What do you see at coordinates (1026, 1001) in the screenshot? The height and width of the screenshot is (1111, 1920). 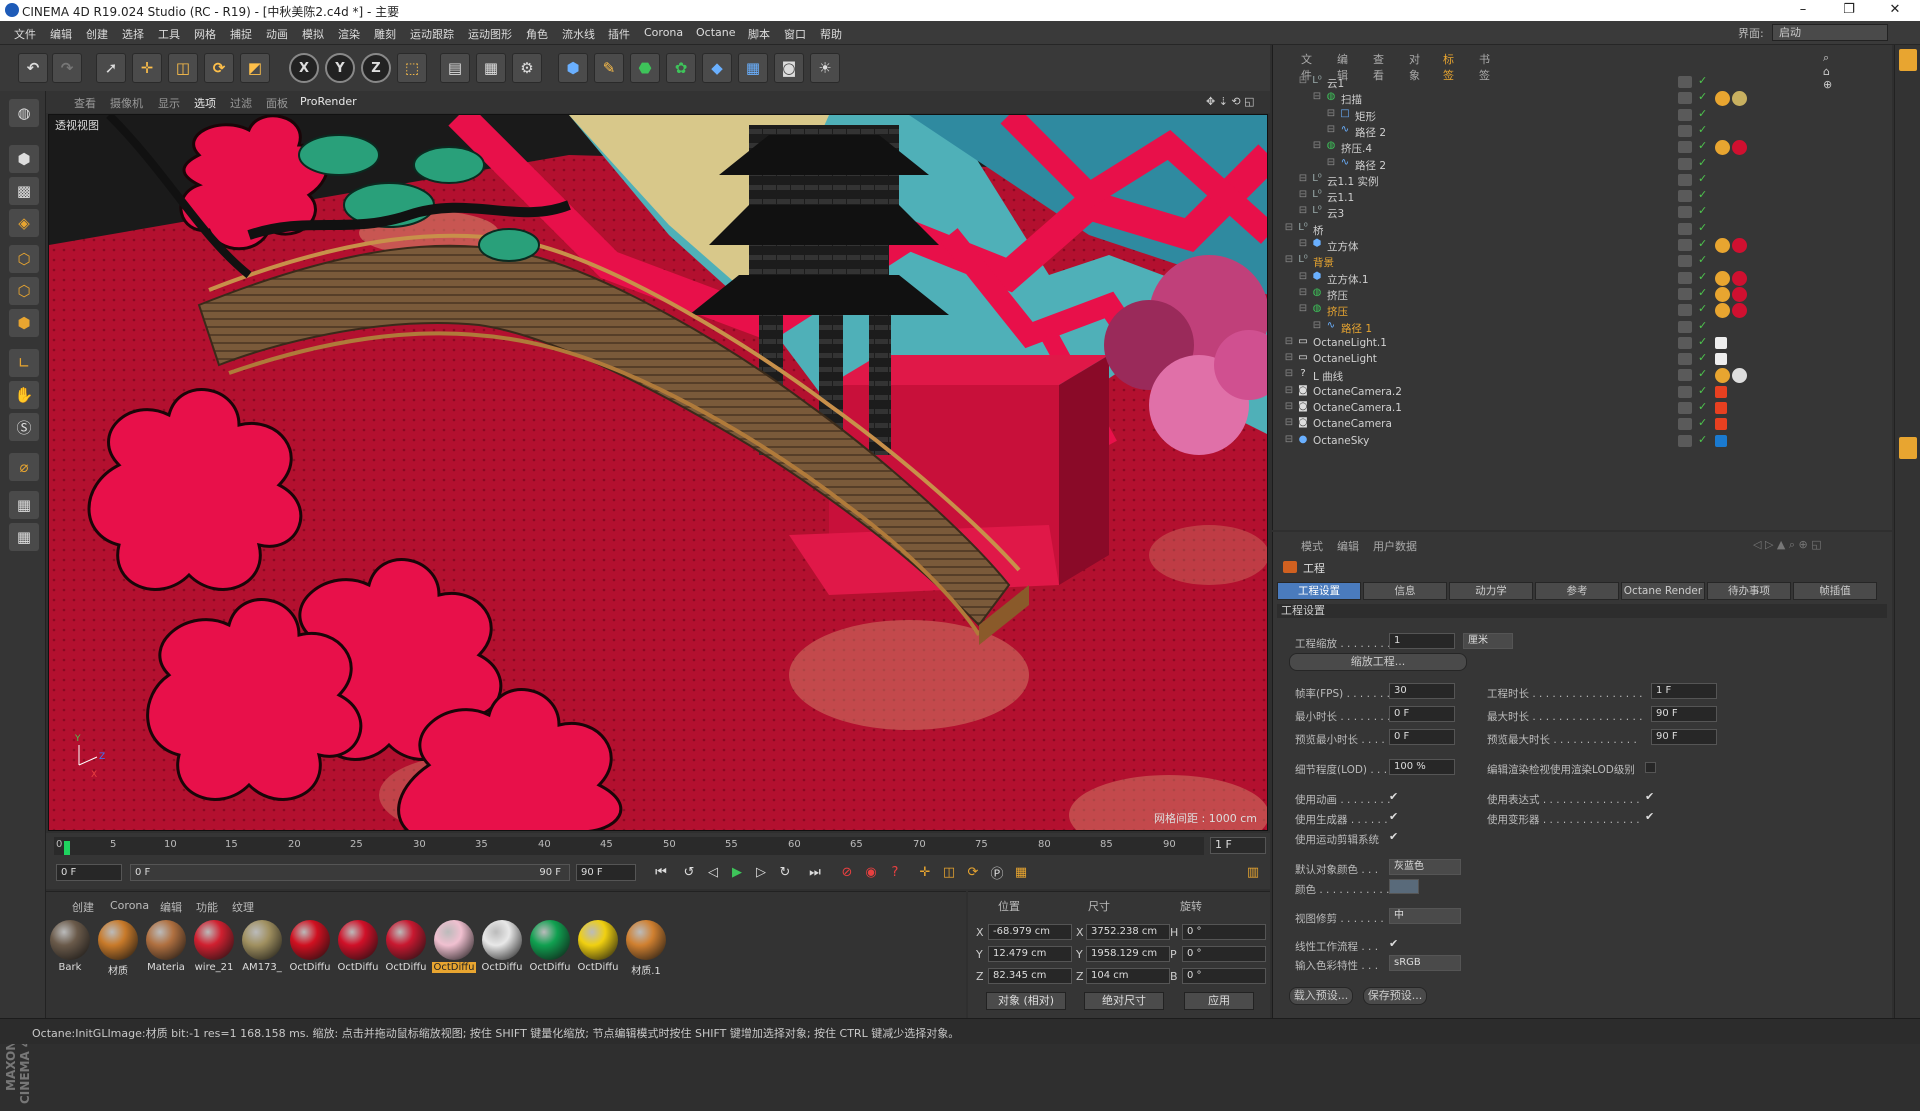 I see `object-mode-dropdown: 对象 (相对)` at bounding box center [1026, 1001].